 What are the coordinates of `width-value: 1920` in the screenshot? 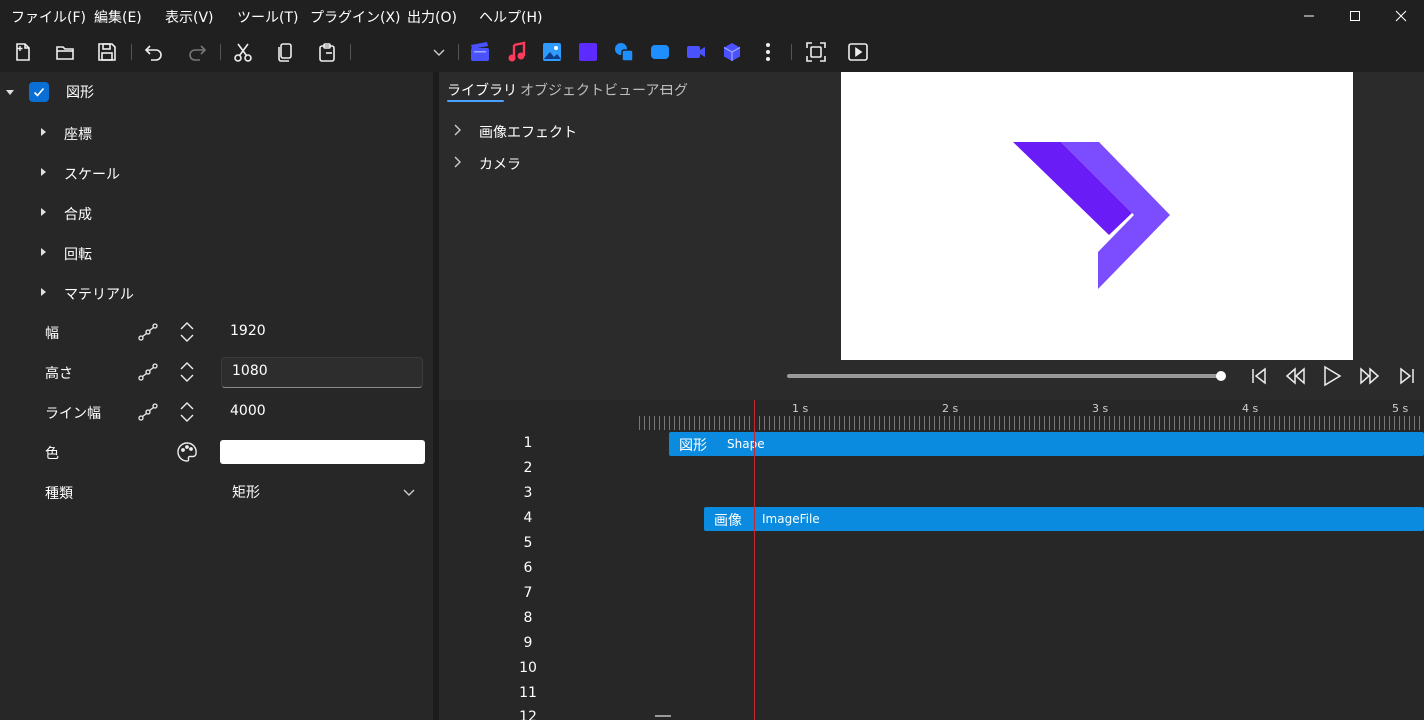 It's located at (248, 331).